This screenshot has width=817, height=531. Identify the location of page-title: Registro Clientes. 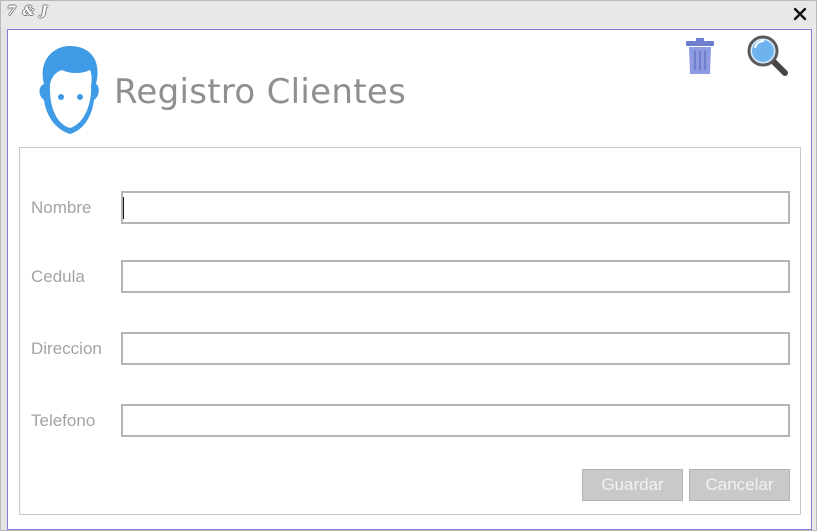
(260, 92).